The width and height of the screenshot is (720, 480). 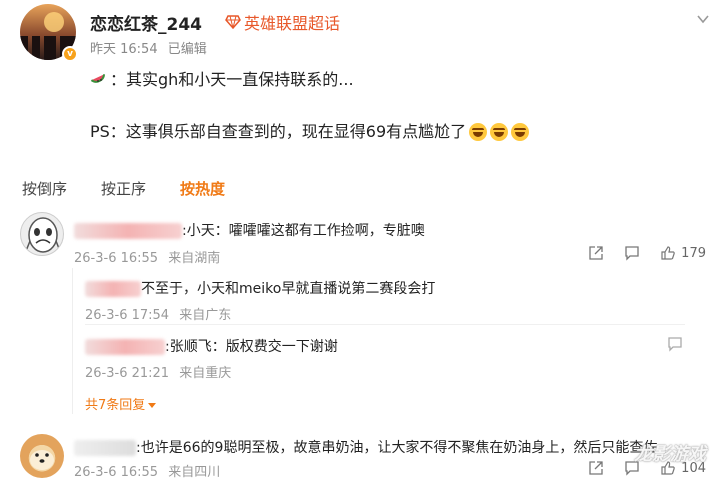 I want to click on reply-text-row: 不至于，小天和meiko早就直播说第二赛段会打, so click(x=260, y=288).